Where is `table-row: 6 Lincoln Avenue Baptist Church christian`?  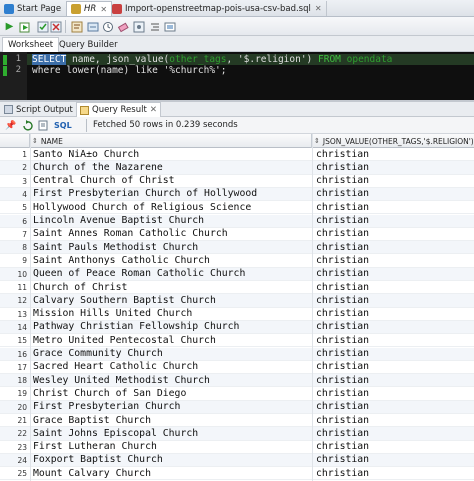 table-row: 6 Lincoln Avenue Baptist Church christian is located at coordinates (237, 221).